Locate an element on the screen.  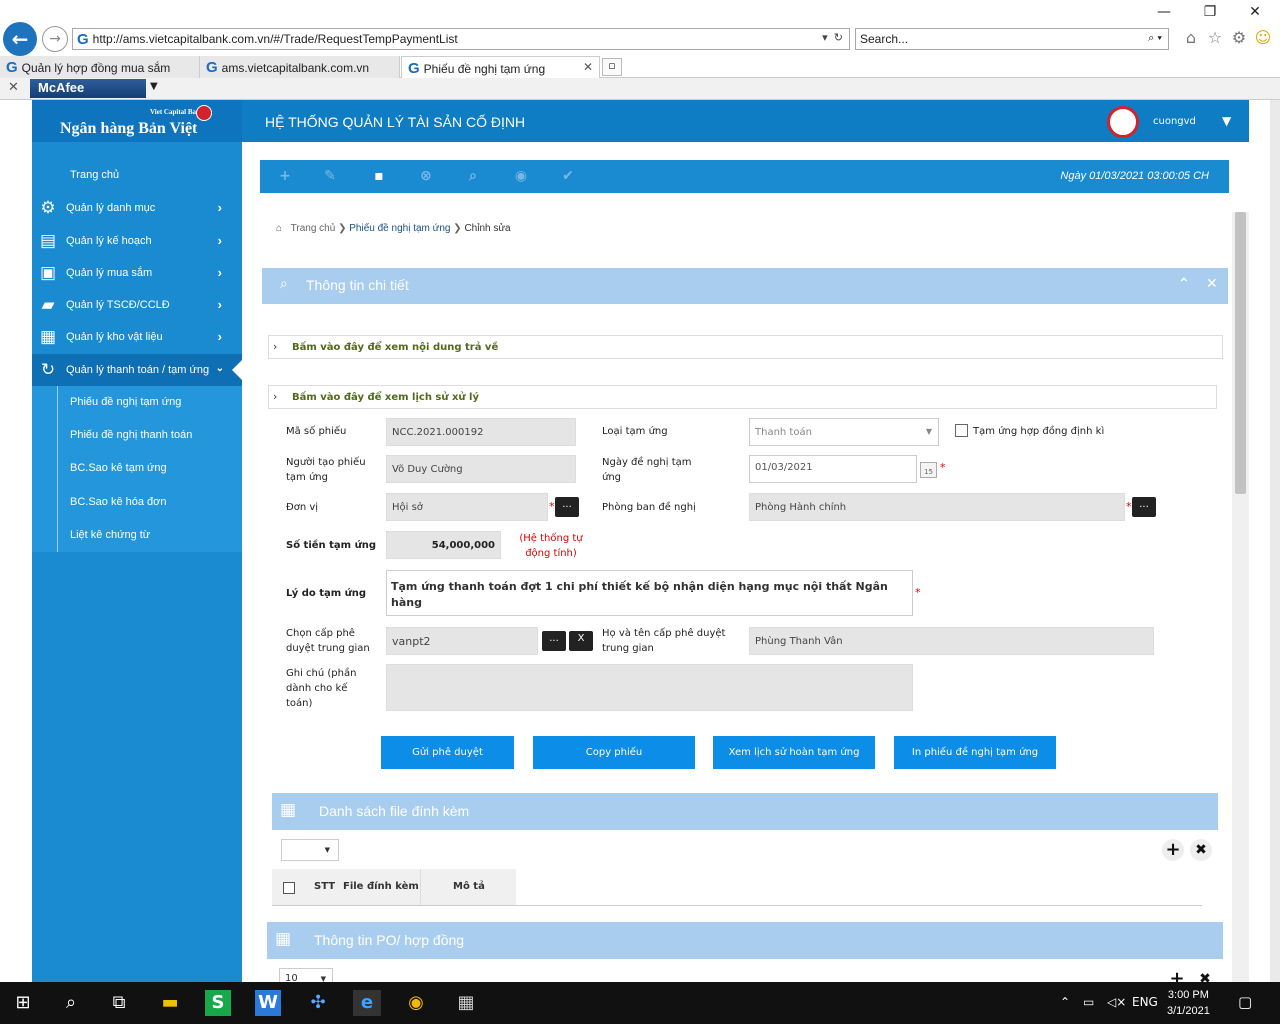
ho-ten-cap-field: Phùng Thanh Vân is located at coordinates (951, 641).